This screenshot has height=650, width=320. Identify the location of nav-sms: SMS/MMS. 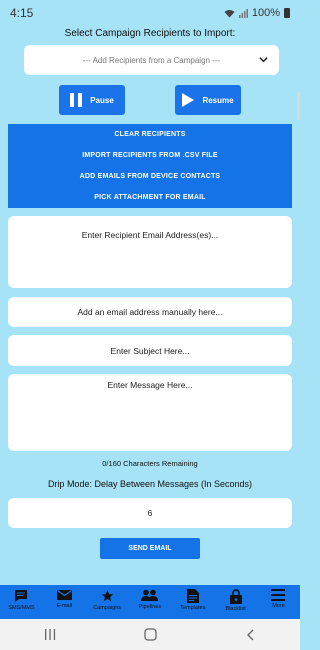
(21, 598).